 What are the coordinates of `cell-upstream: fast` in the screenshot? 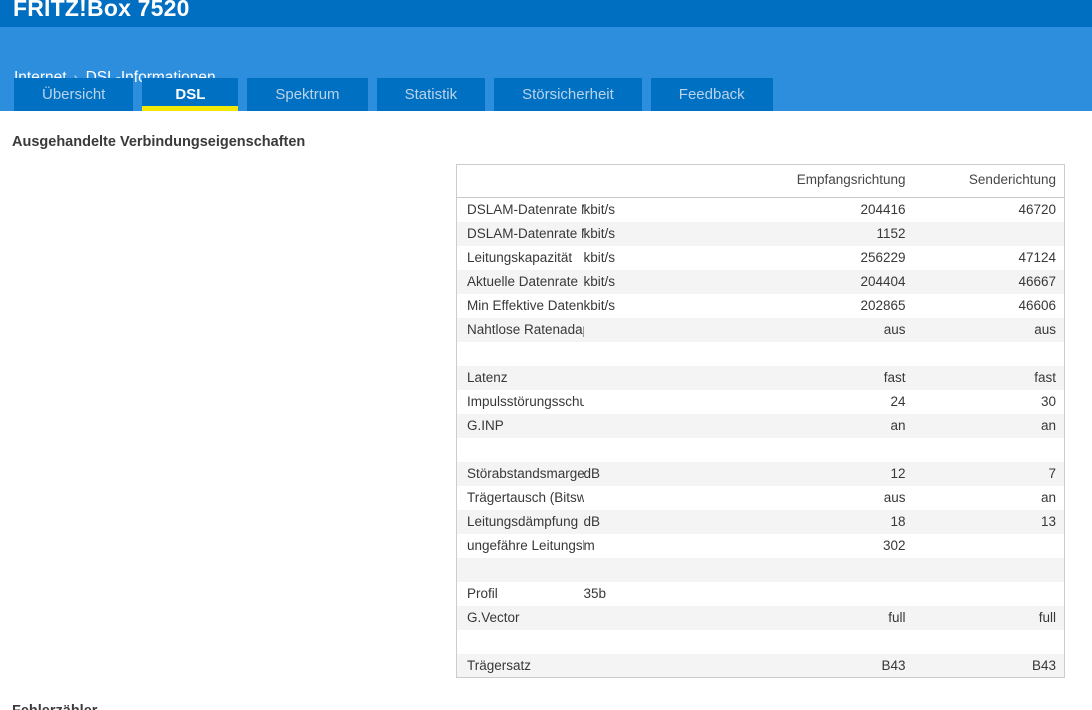 It's located at (1045, 377).